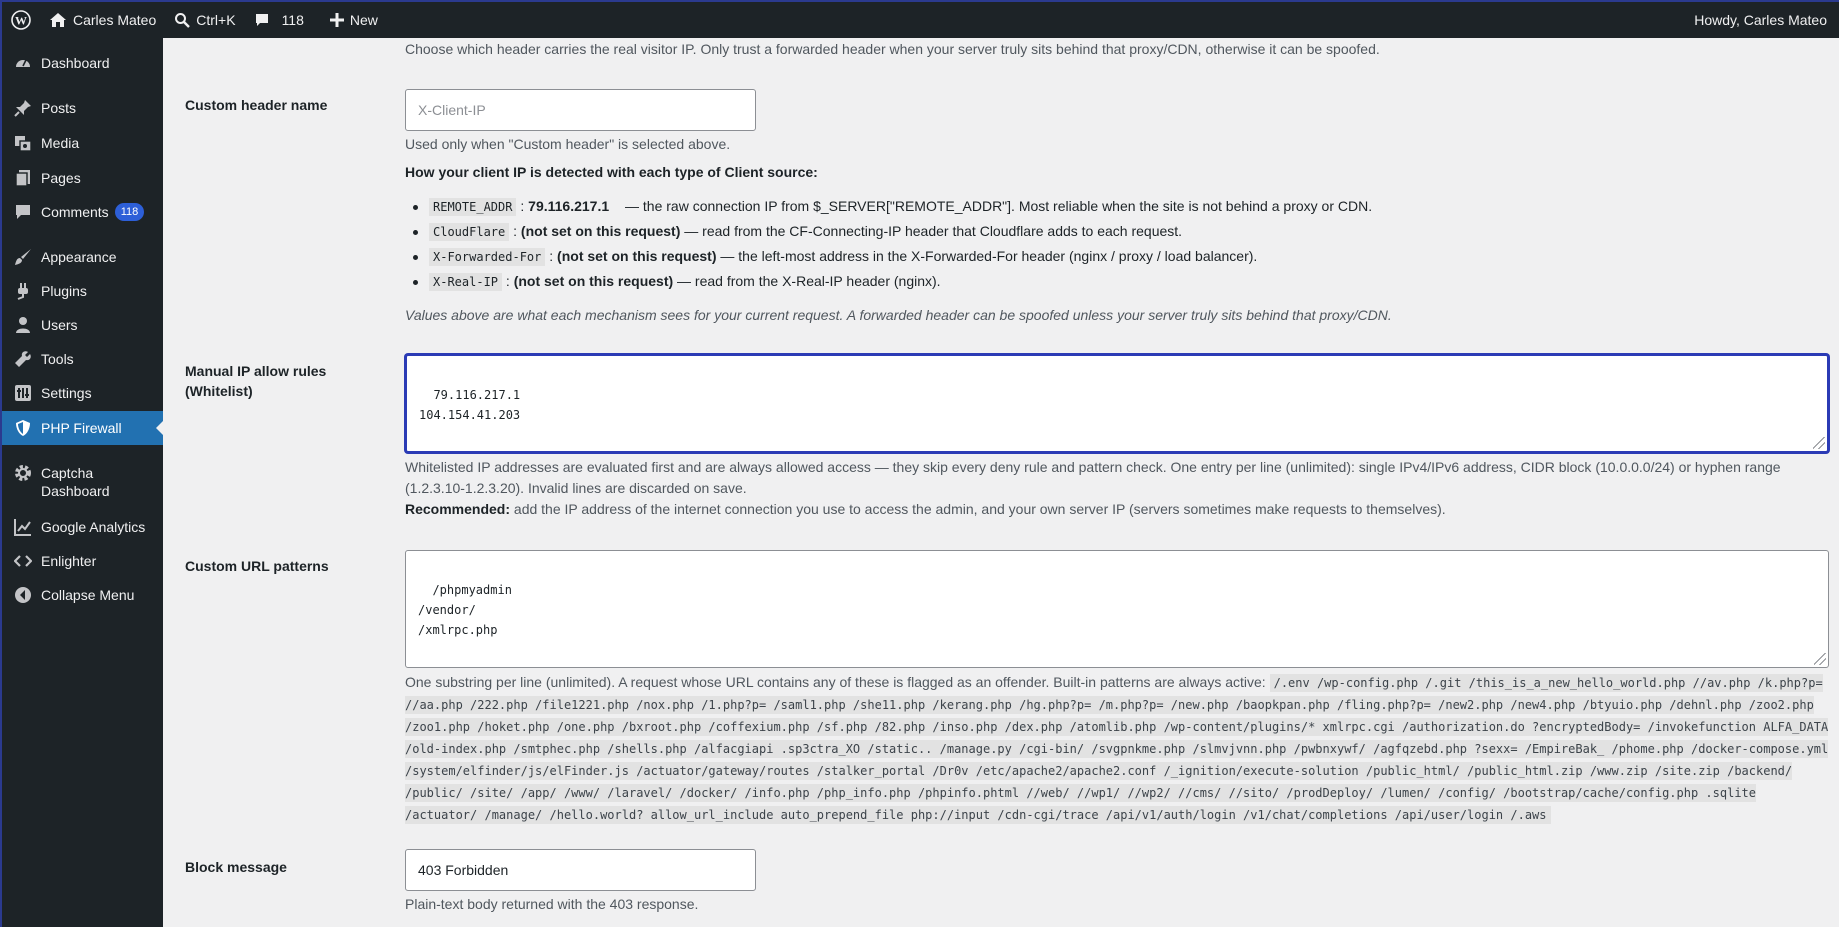 The image size is (1839, 927). I want to click on collapse-menu-button: Collapse Menu, so click(82, 595).